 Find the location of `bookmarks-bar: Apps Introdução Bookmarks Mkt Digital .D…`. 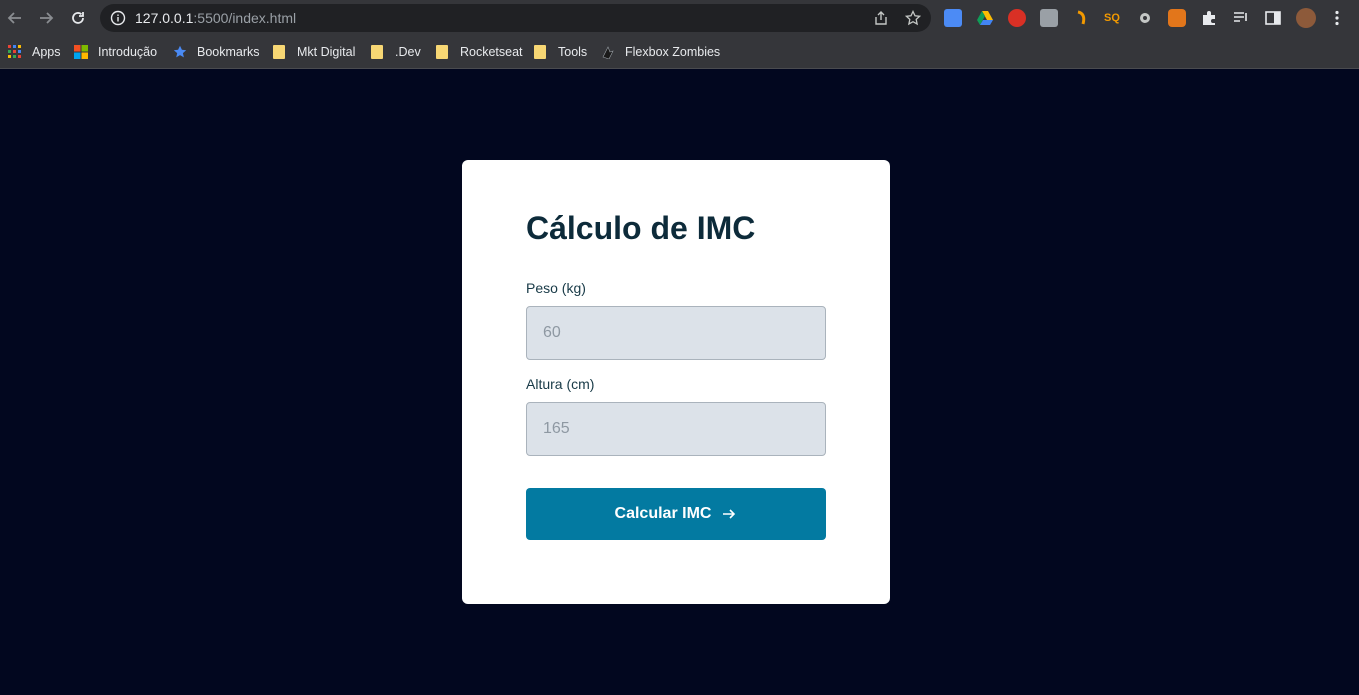

bookmarks-bar: Apps Introdução Bookmarks Mkt Digital .D… is located at coordinates (679, 52).